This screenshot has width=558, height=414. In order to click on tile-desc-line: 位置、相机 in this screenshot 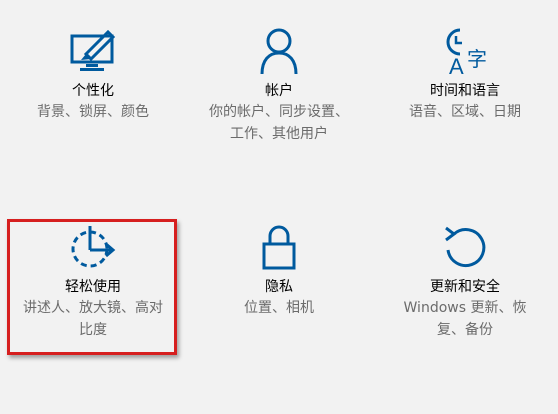, I will do `click(279, 308)`.